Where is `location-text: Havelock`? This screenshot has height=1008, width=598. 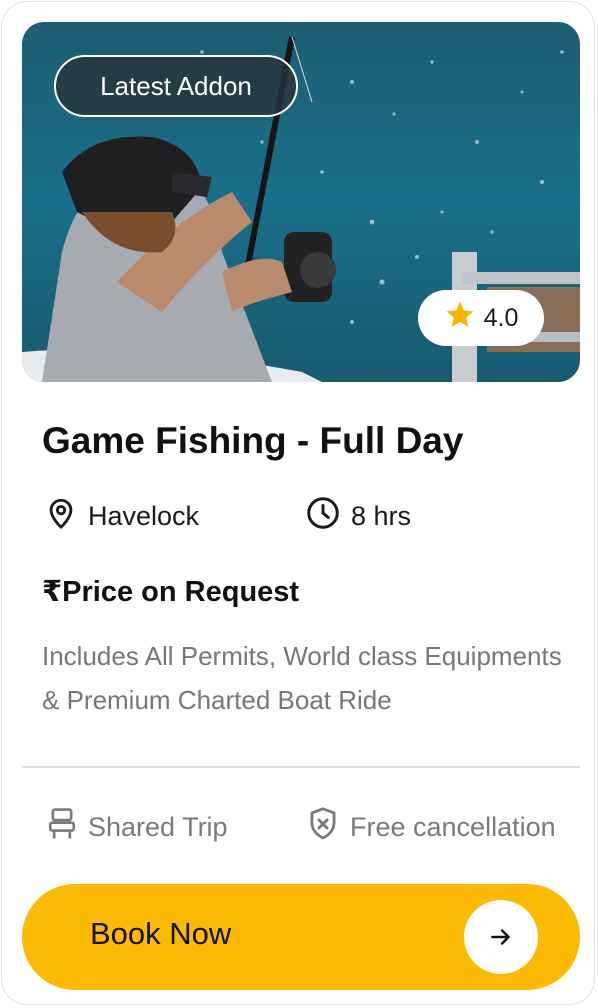
location-text: Havelock is located at coordinates (144, 515).